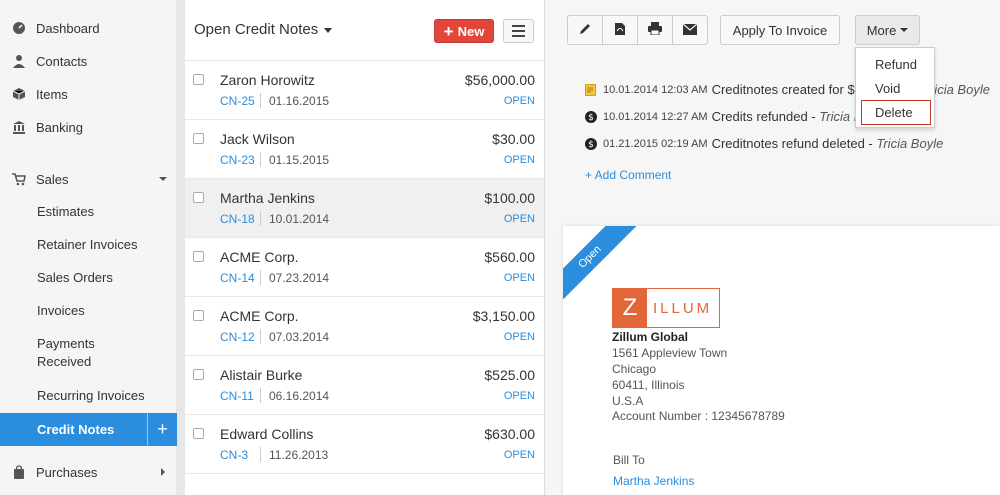  What do you see at coordinates (267, 80) in the screenshot?
I see `customer-name: Zaron Horowitz` at bounding box center [267, 80].